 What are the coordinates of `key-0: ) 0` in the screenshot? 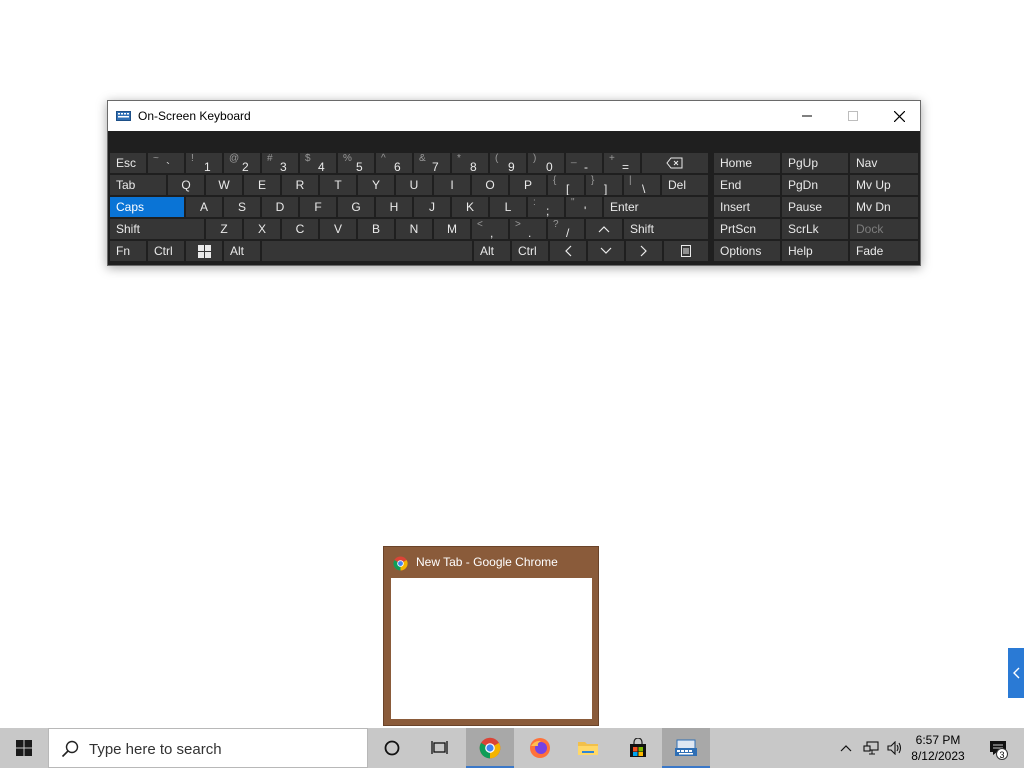 It's located at (546, 163).